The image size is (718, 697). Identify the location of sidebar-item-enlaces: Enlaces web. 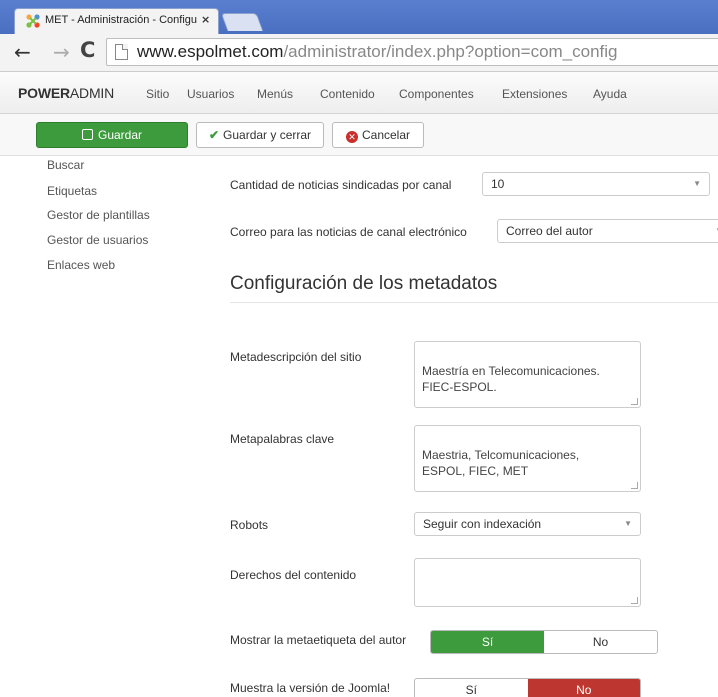
(81, 265).